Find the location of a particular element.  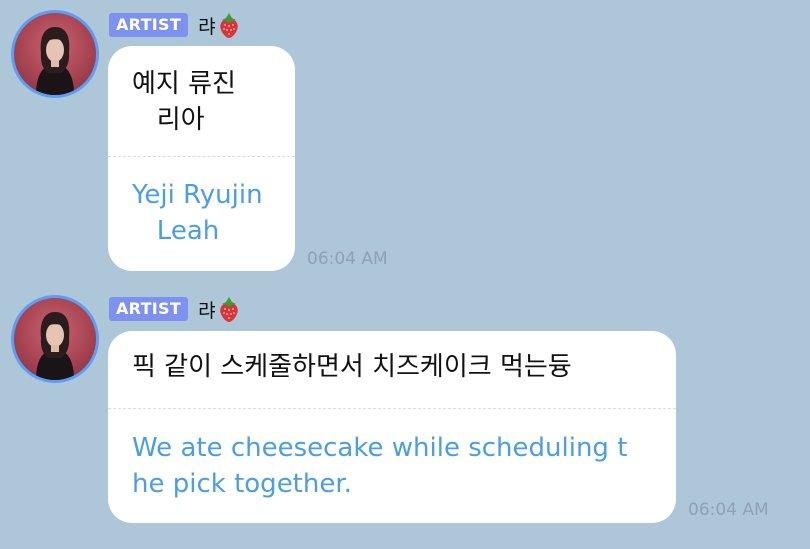

original-line-1: 픽 같이 스케줄하면서 치즈케이크 먹는듕 is located at coordinates (352, 367).